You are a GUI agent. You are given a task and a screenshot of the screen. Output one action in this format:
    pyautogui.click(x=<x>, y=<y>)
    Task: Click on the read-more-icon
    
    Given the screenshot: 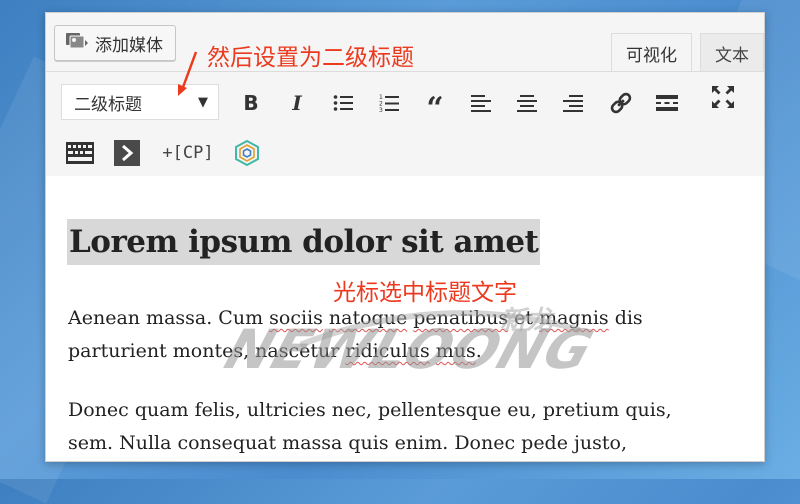 What is the action you would take?
    pyautogui.click(x=667, y=103)
    